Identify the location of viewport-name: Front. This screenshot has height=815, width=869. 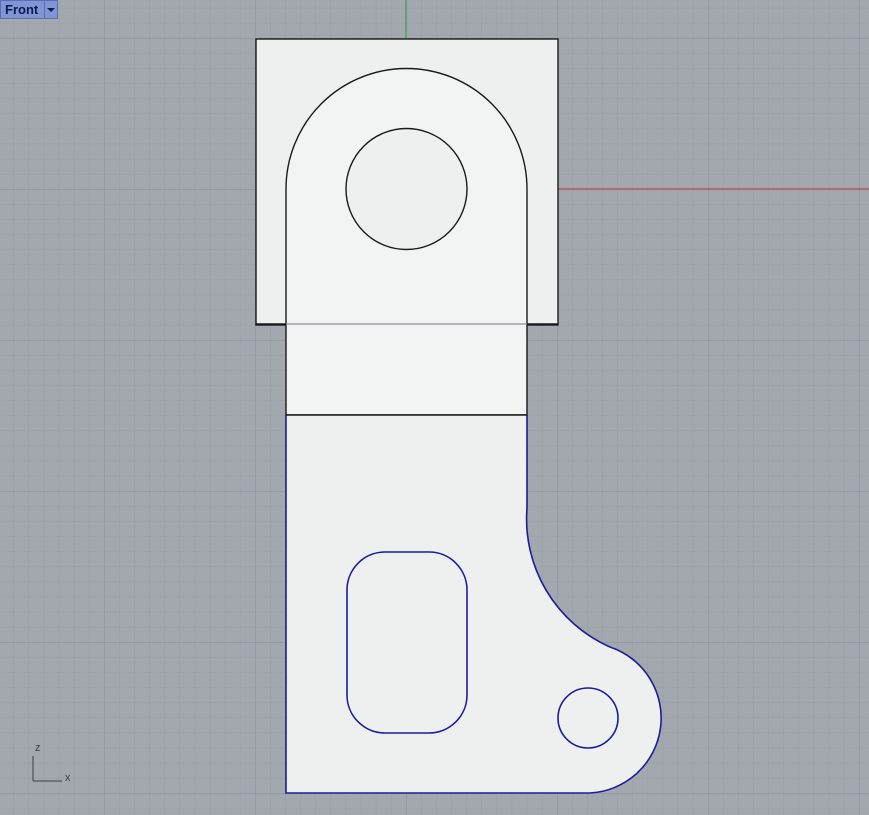
(22, 9).